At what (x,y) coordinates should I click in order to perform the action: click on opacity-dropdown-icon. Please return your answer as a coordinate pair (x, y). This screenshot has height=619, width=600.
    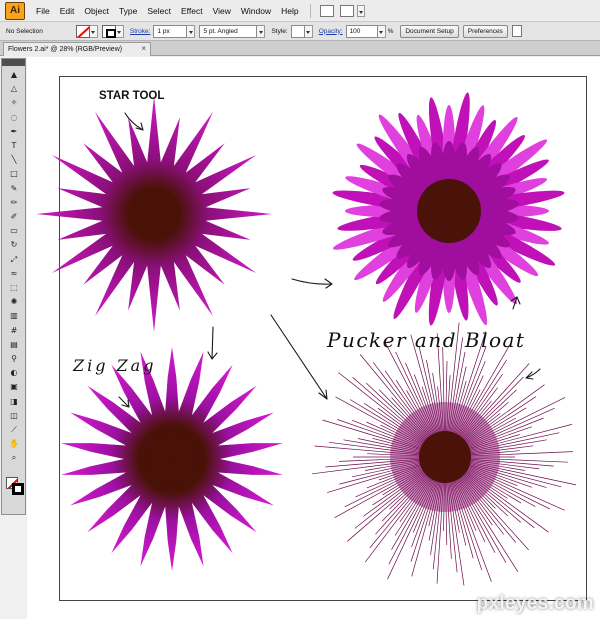
    Looking at the image, I should click on (381, 31).